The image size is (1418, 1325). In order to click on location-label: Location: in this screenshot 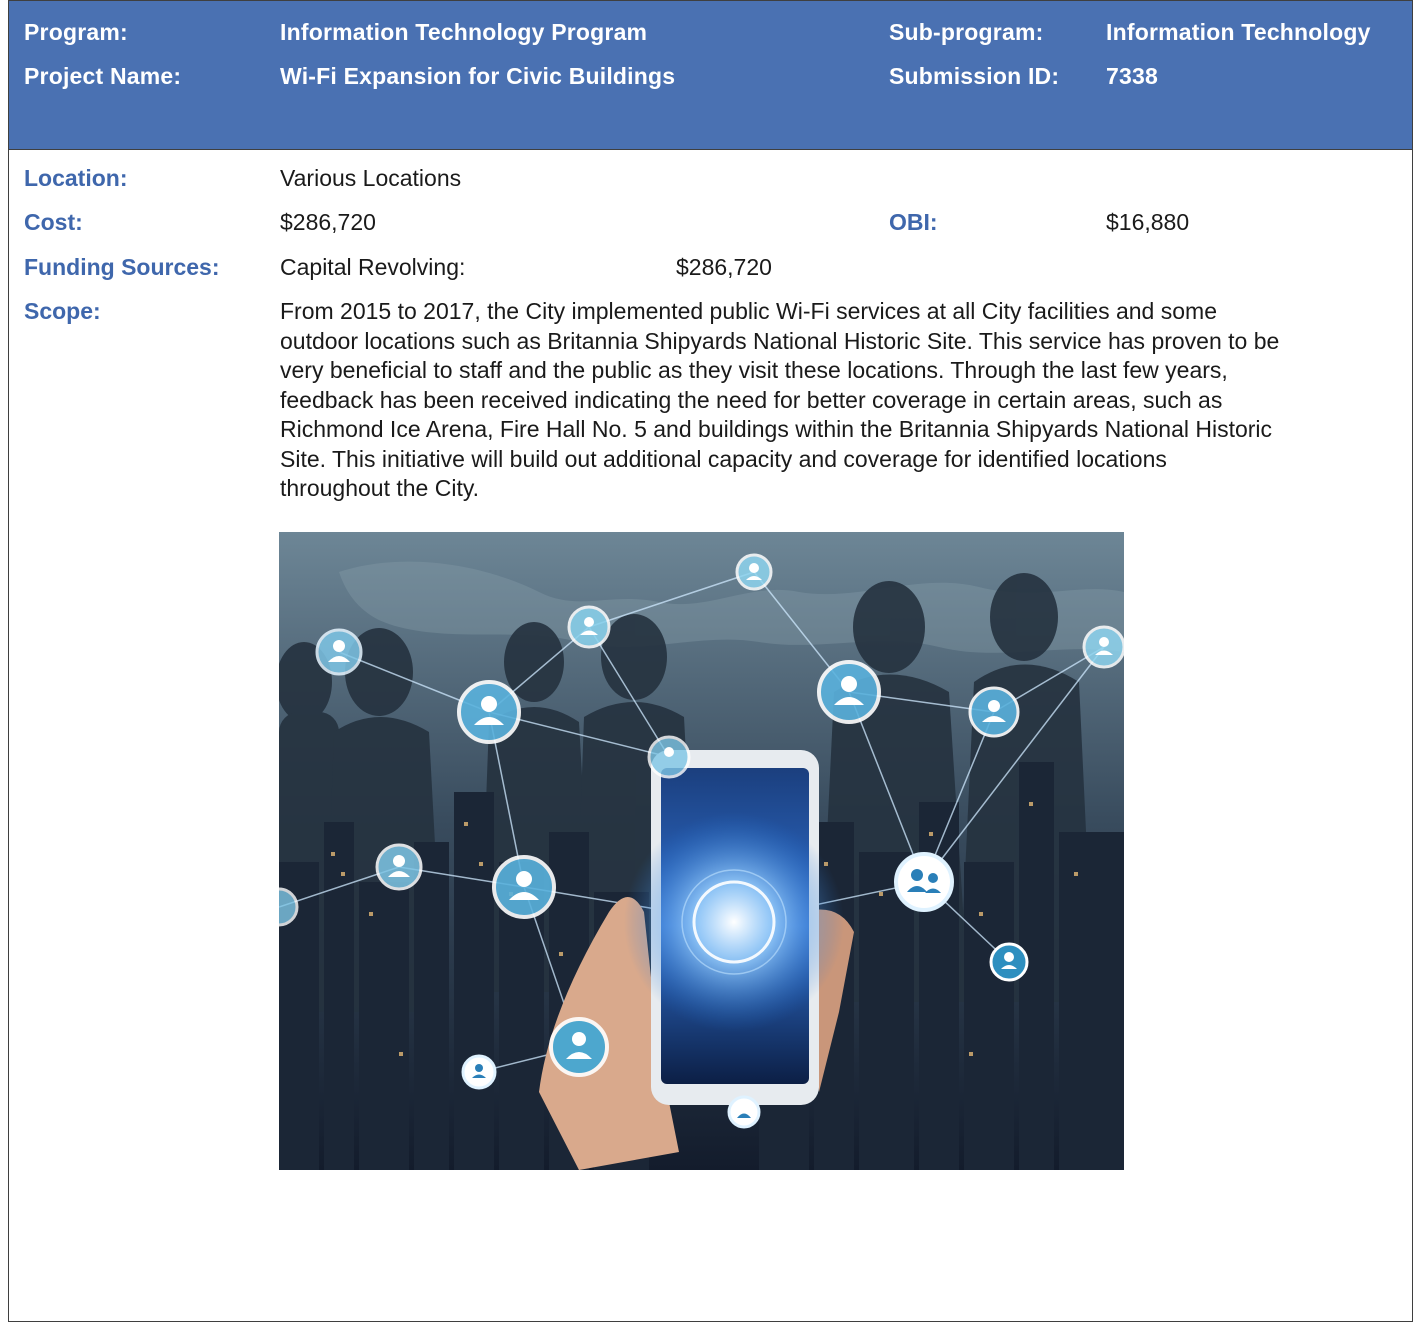, I will do `click(76, 178)`.